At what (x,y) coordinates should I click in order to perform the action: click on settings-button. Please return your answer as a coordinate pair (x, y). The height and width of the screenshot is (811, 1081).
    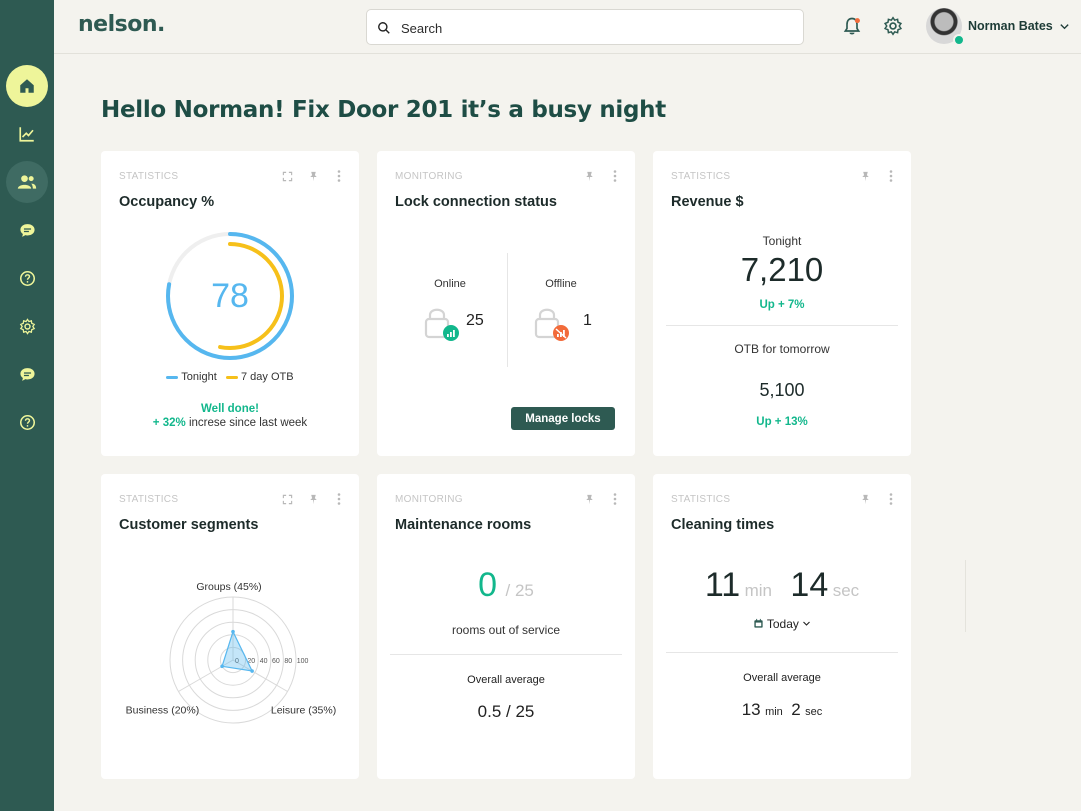
    Looking at the image, I should click on (893, 28).